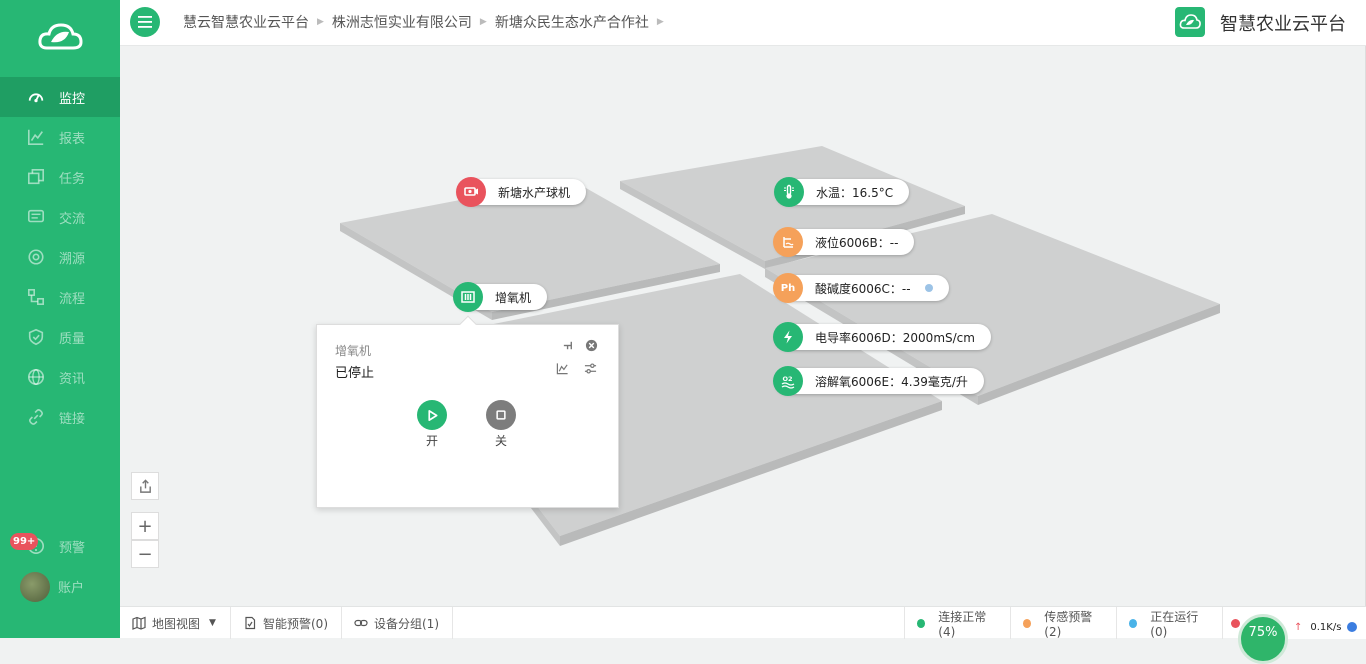 The width and height of the screenshot is (1366, 664). I want to click on sidebar-item-news: 资讯, so click(60, 377).